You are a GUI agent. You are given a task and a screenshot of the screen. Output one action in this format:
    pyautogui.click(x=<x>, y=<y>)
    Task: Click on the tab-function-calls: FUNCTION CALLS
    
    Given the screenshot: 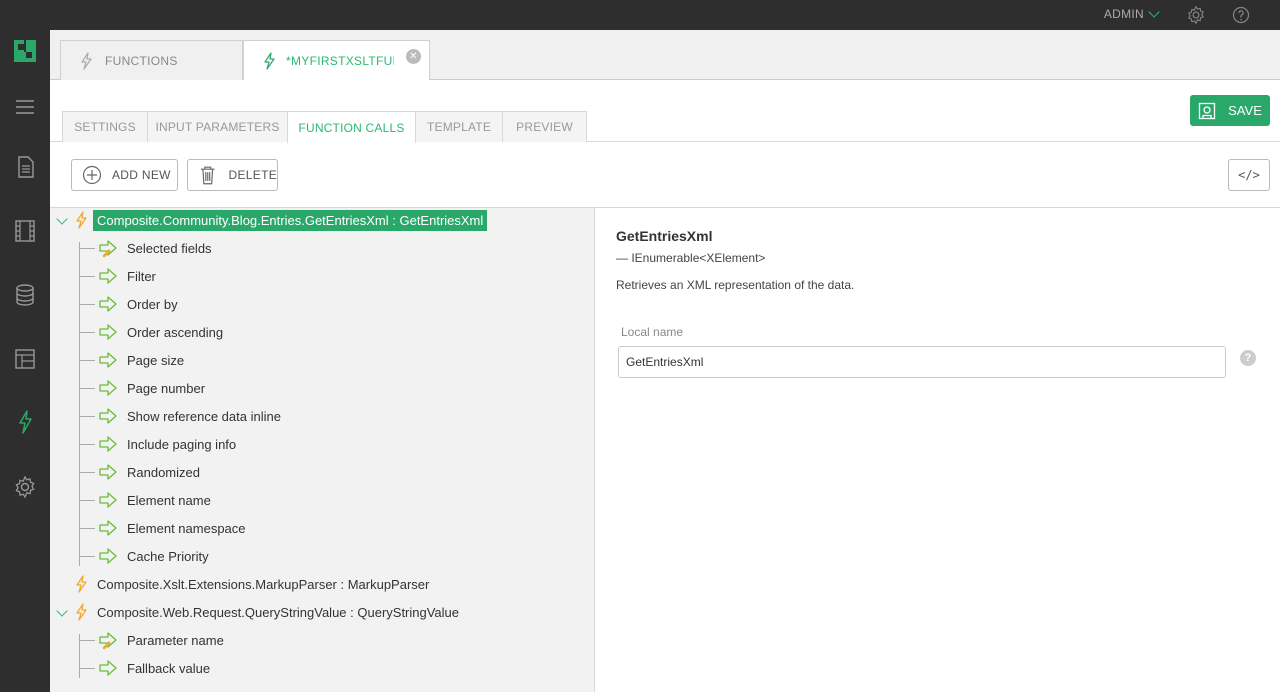 What is the action you would take?
    pyautogui.click(x=351, y=127)
    